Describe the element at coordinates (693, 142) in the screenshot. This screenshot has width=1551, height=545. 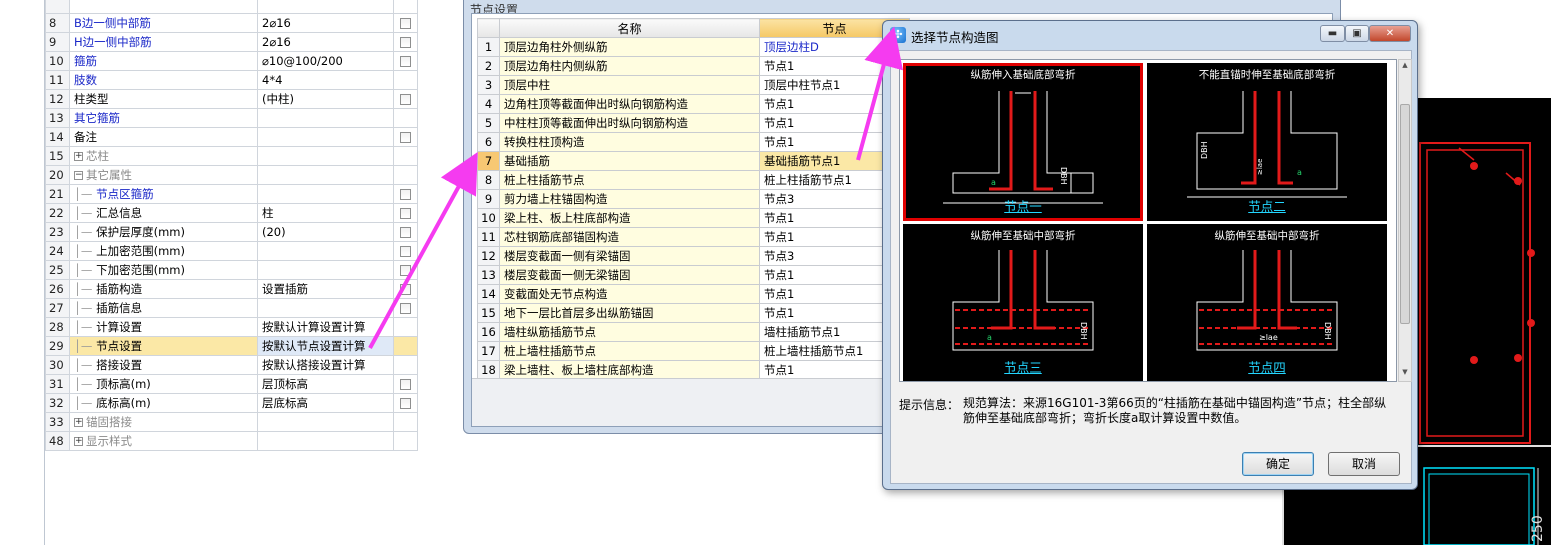
I see `node-setting-row: 6 转换柱柱顶构造 节点1` at that location.